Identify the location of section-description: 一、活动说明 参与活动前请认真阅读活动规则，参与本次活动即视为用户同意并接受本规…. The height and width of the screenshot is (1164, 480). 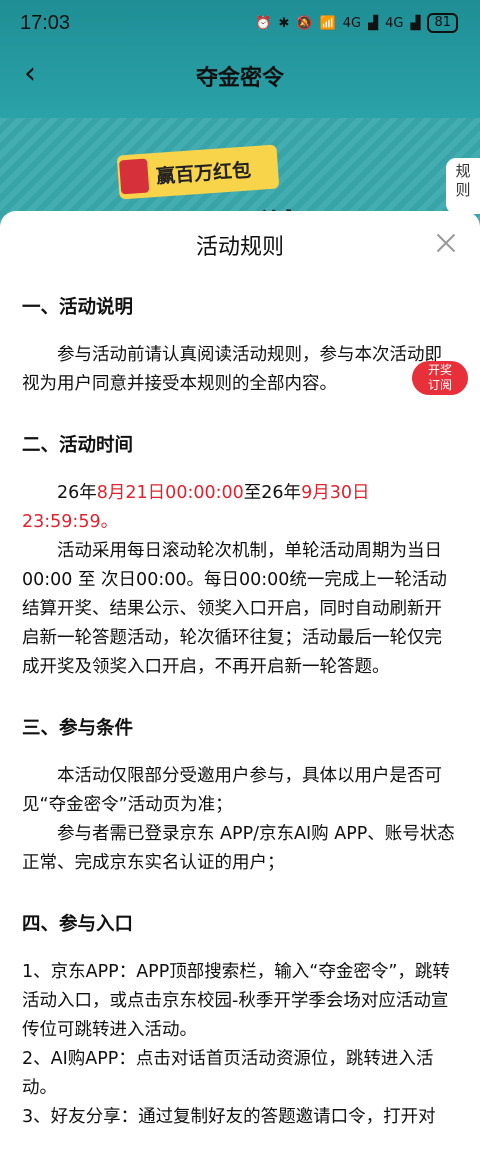
(240, 346).